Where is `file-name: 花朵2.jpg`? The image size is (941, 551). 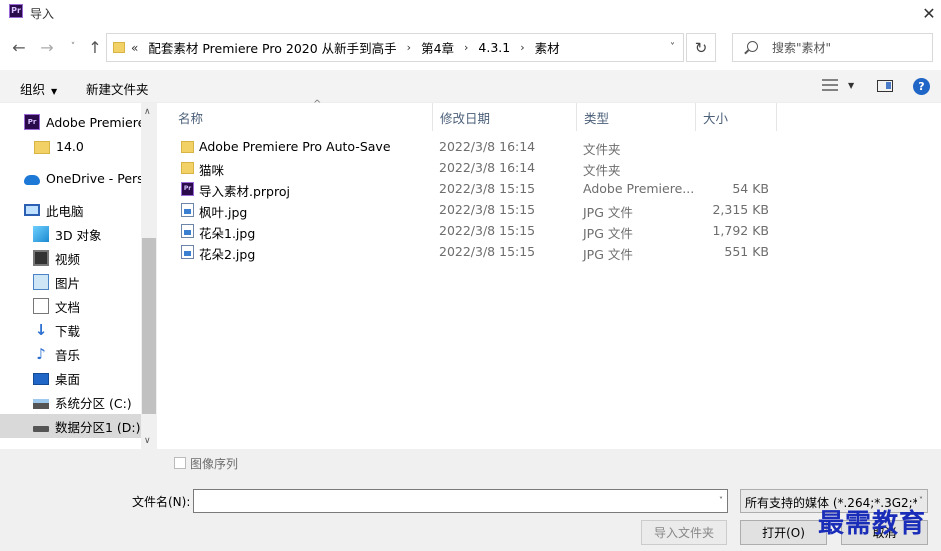
file-name: 花朵2.jpg is located at coordinates (227, 254).